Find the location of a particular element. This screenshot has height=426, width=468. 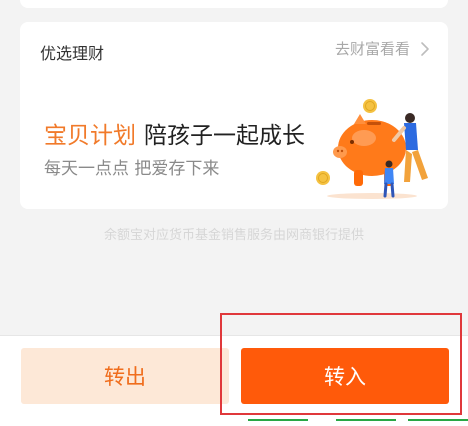

go-to-wealth-label: 去财富看看 is located at coordinates (372, 49).